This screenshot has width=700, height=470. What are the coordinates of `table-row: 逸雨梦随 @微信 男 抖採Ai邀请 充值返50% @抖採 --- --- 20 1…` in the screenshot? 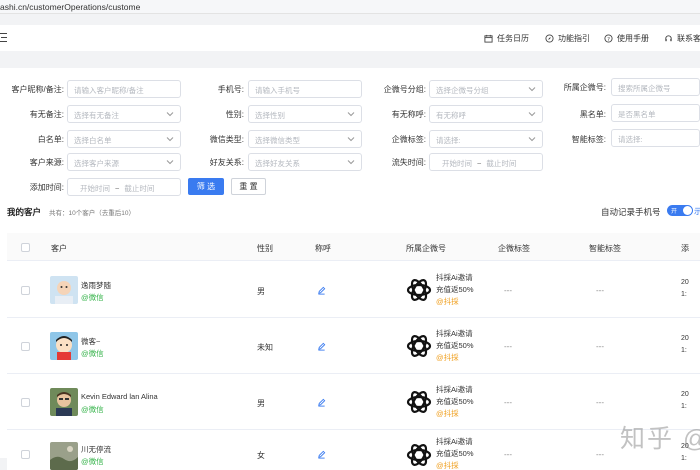 It's located at (353, 290).